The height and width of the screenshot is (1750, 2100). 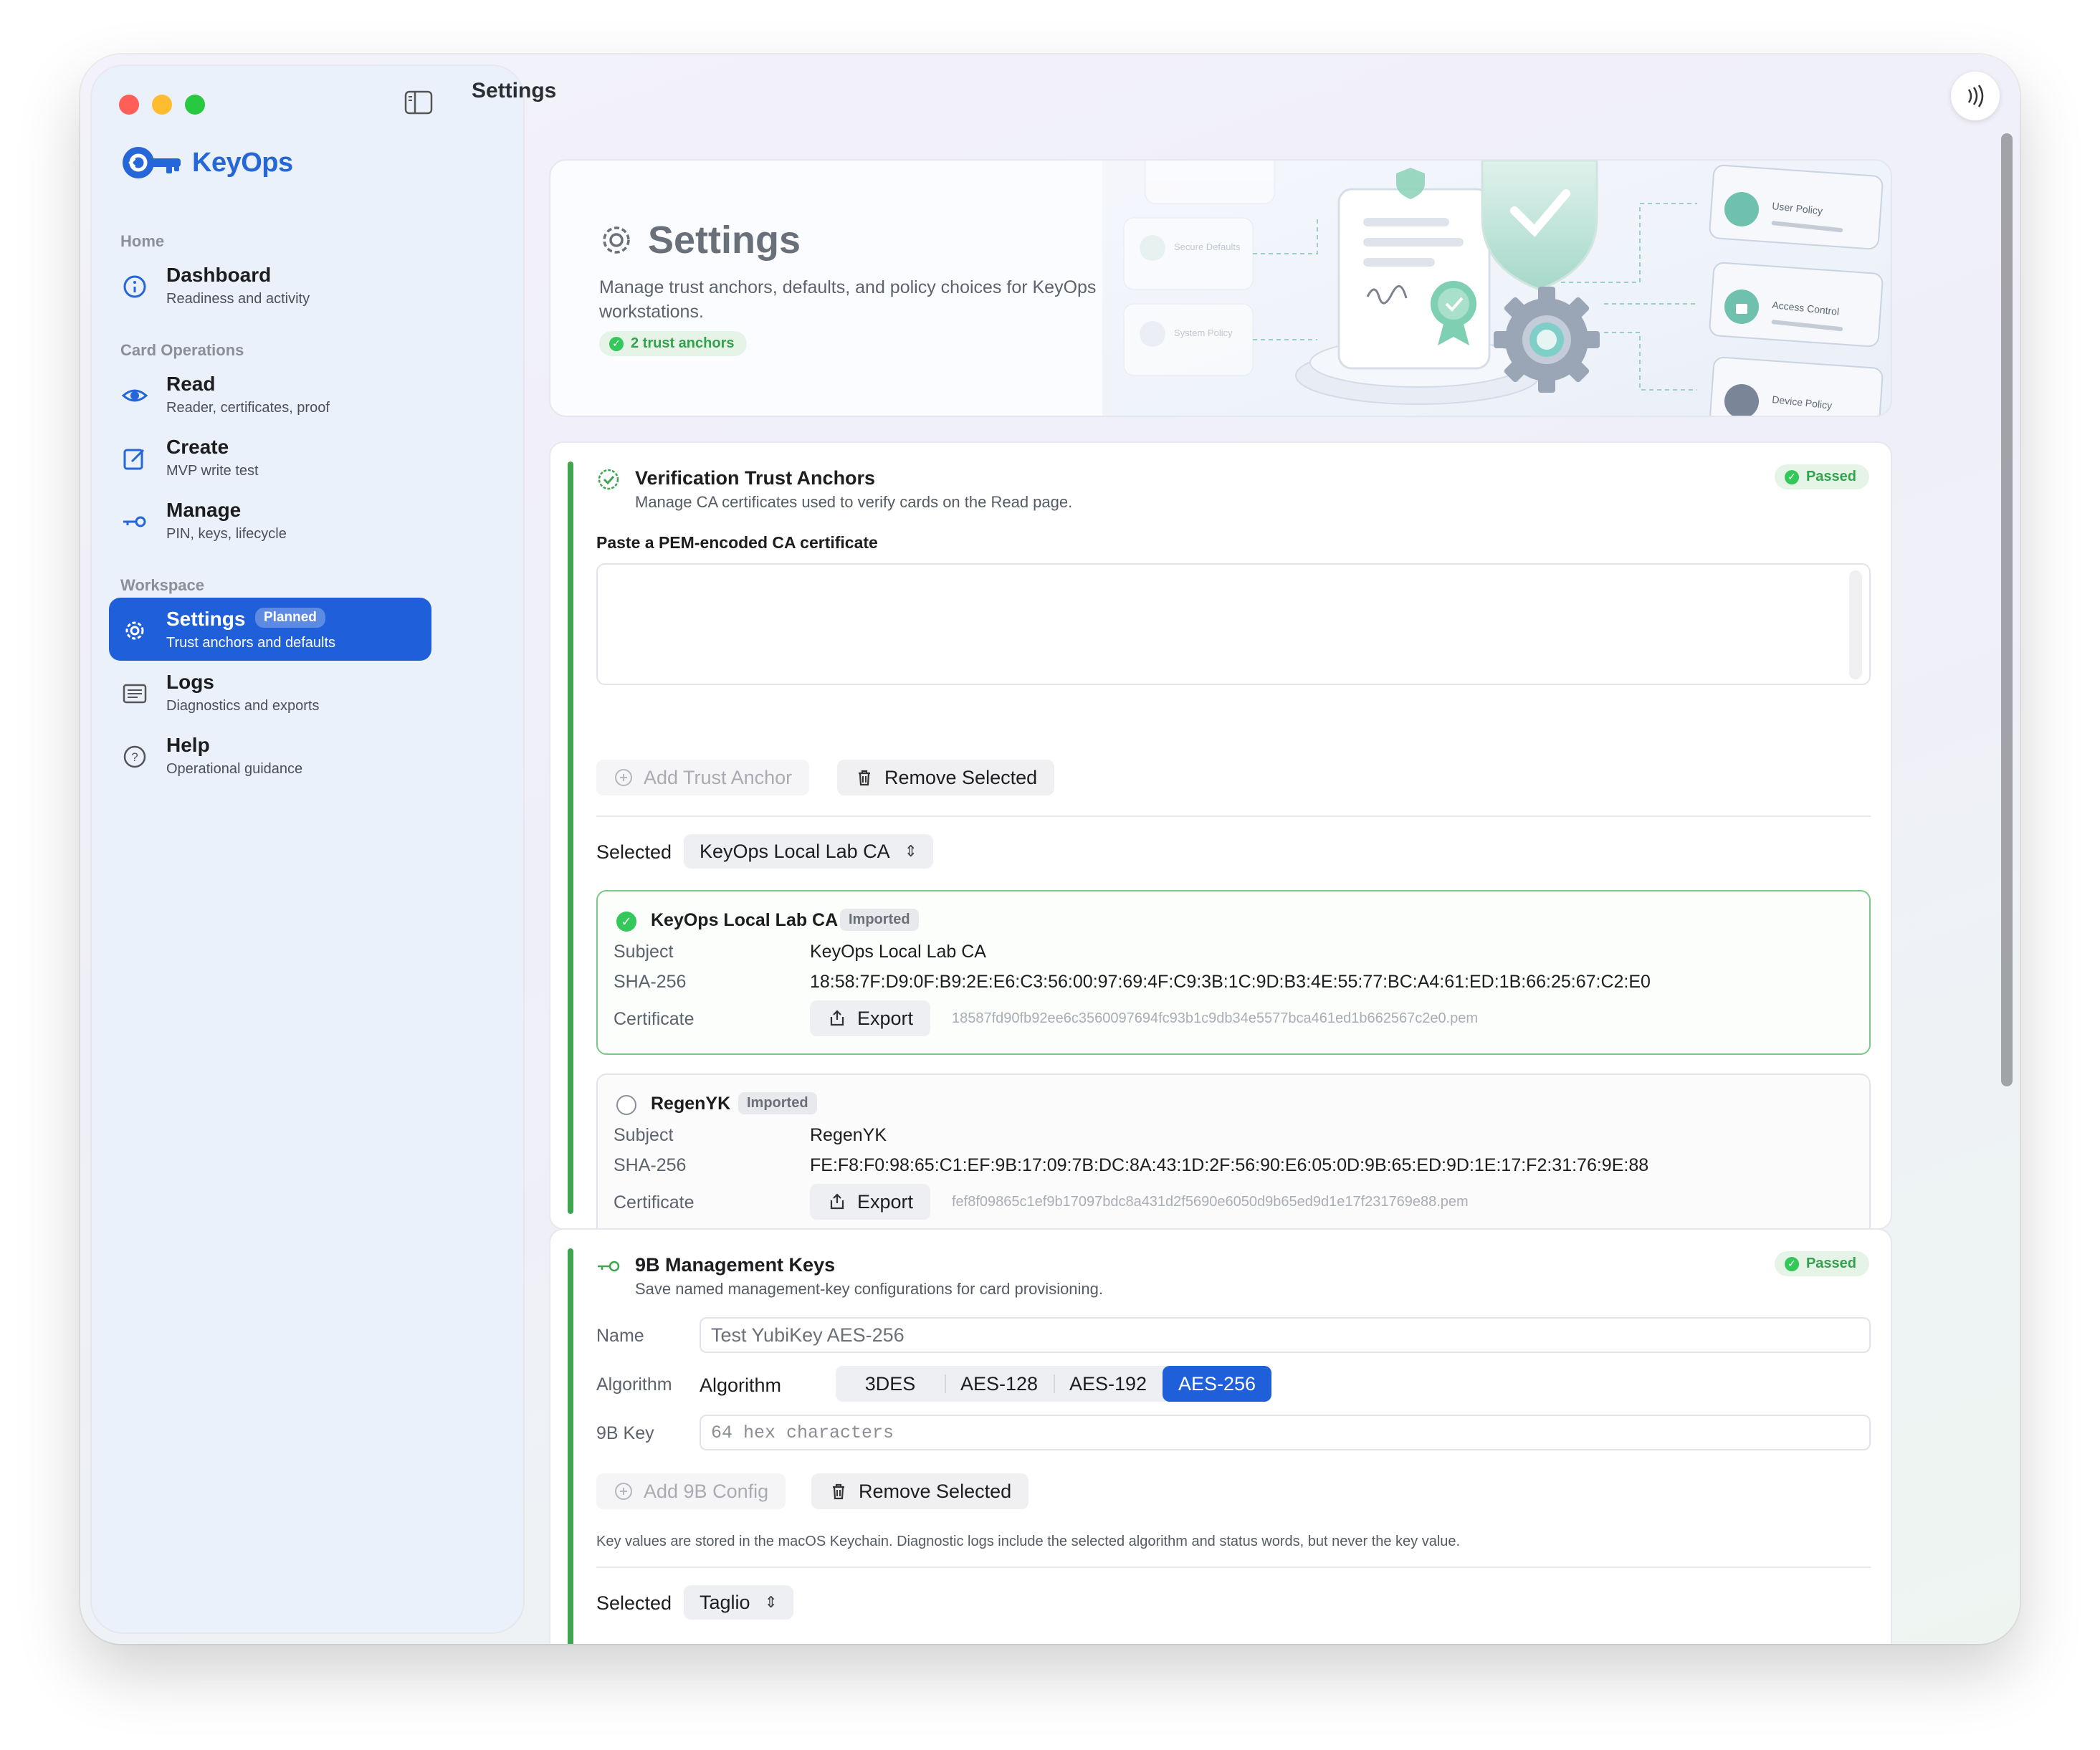 What do you see at coordinates (1207, 247) in the screenshot?
I see `hero-art-label: Secure Defaults` at bounding box center [1207, 247].